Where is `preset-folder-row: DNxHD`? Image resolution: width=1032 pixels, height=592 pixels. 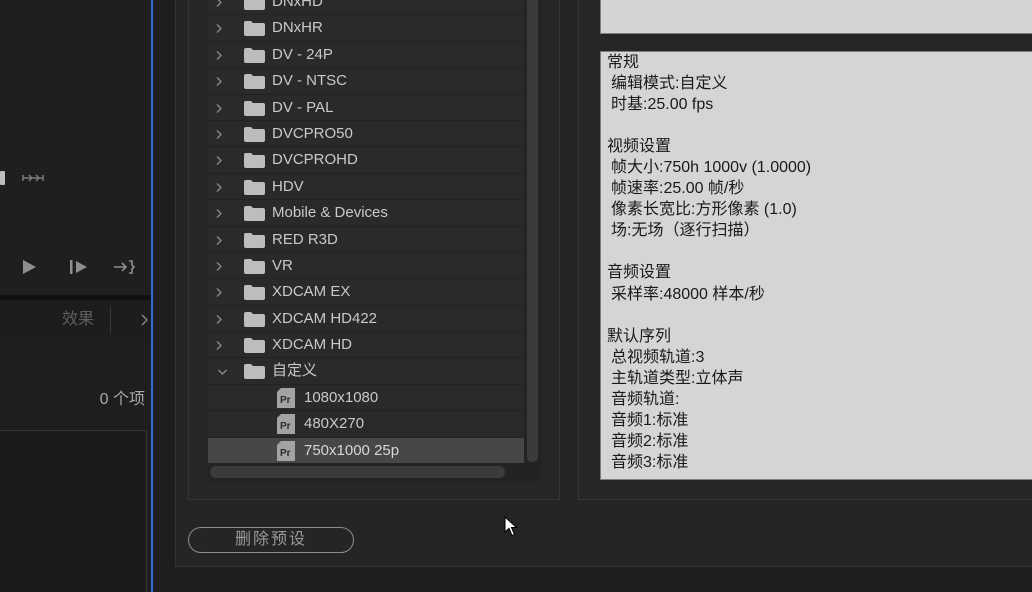 preset-folder-row: DNxHD is located at coordinates (366, 8).